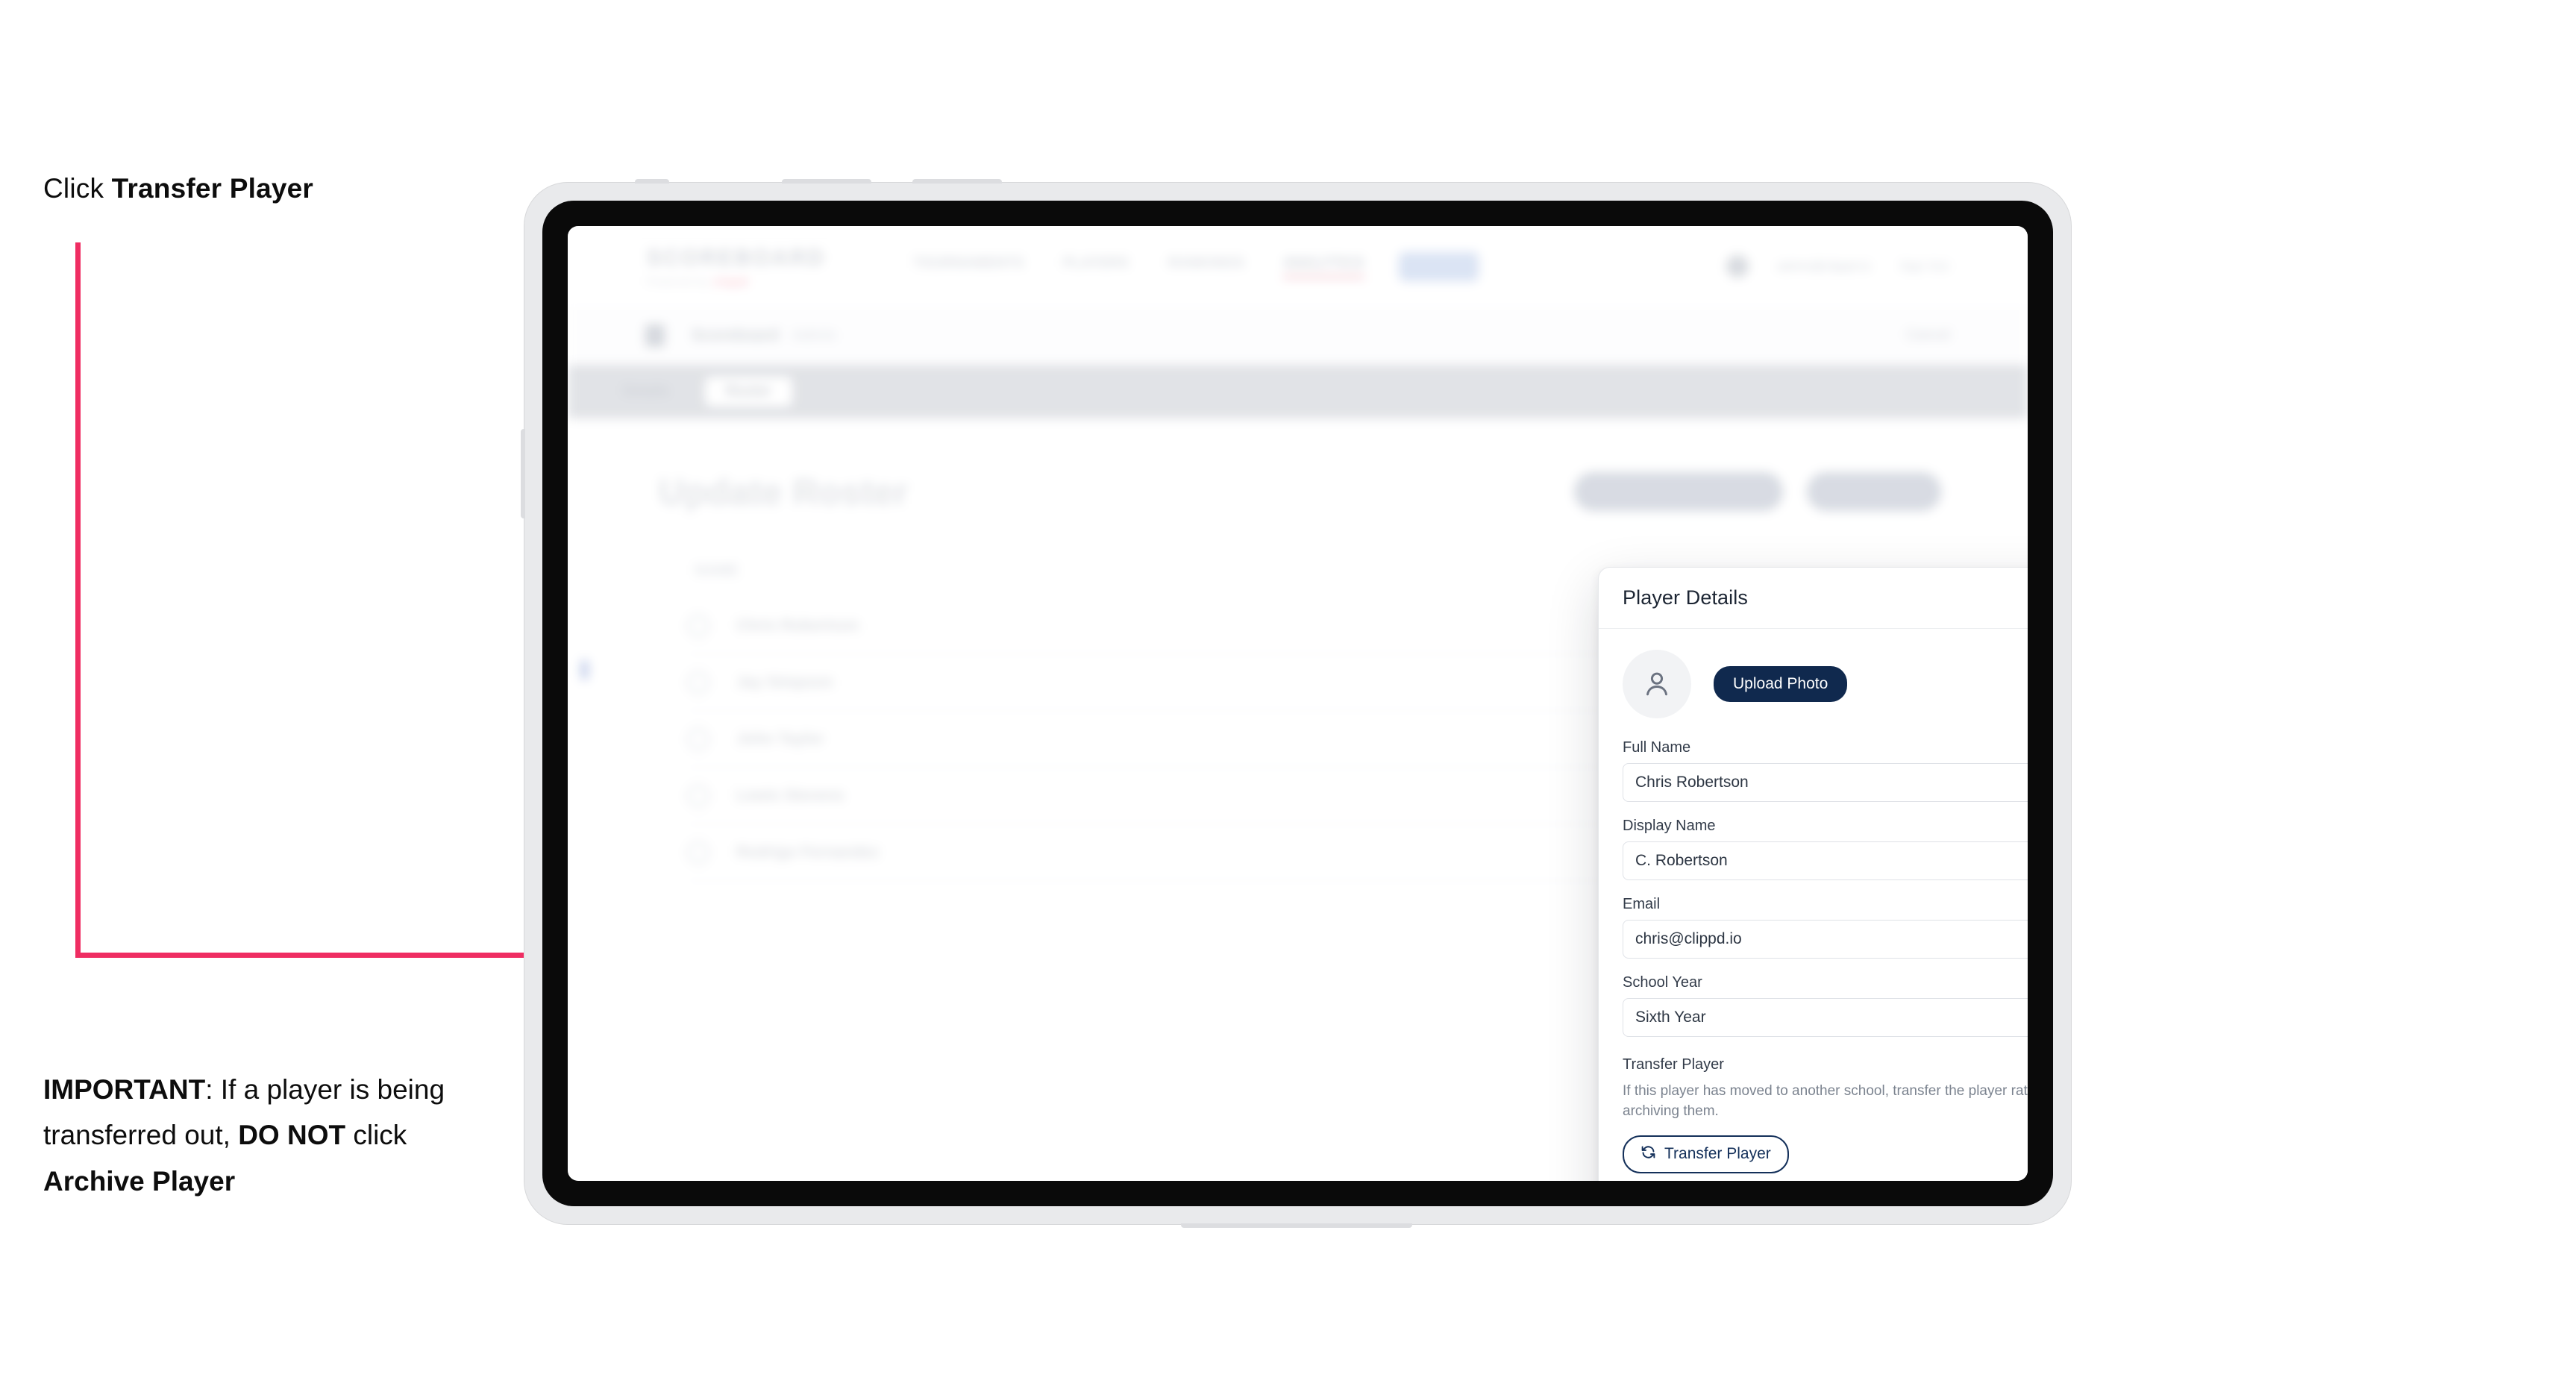 Image resolution: width=2576 pixels, height=1386 pixels. Describe the element at coordinates (655, 335) in the screenshot. I see `scoreboard-icon` at that location.